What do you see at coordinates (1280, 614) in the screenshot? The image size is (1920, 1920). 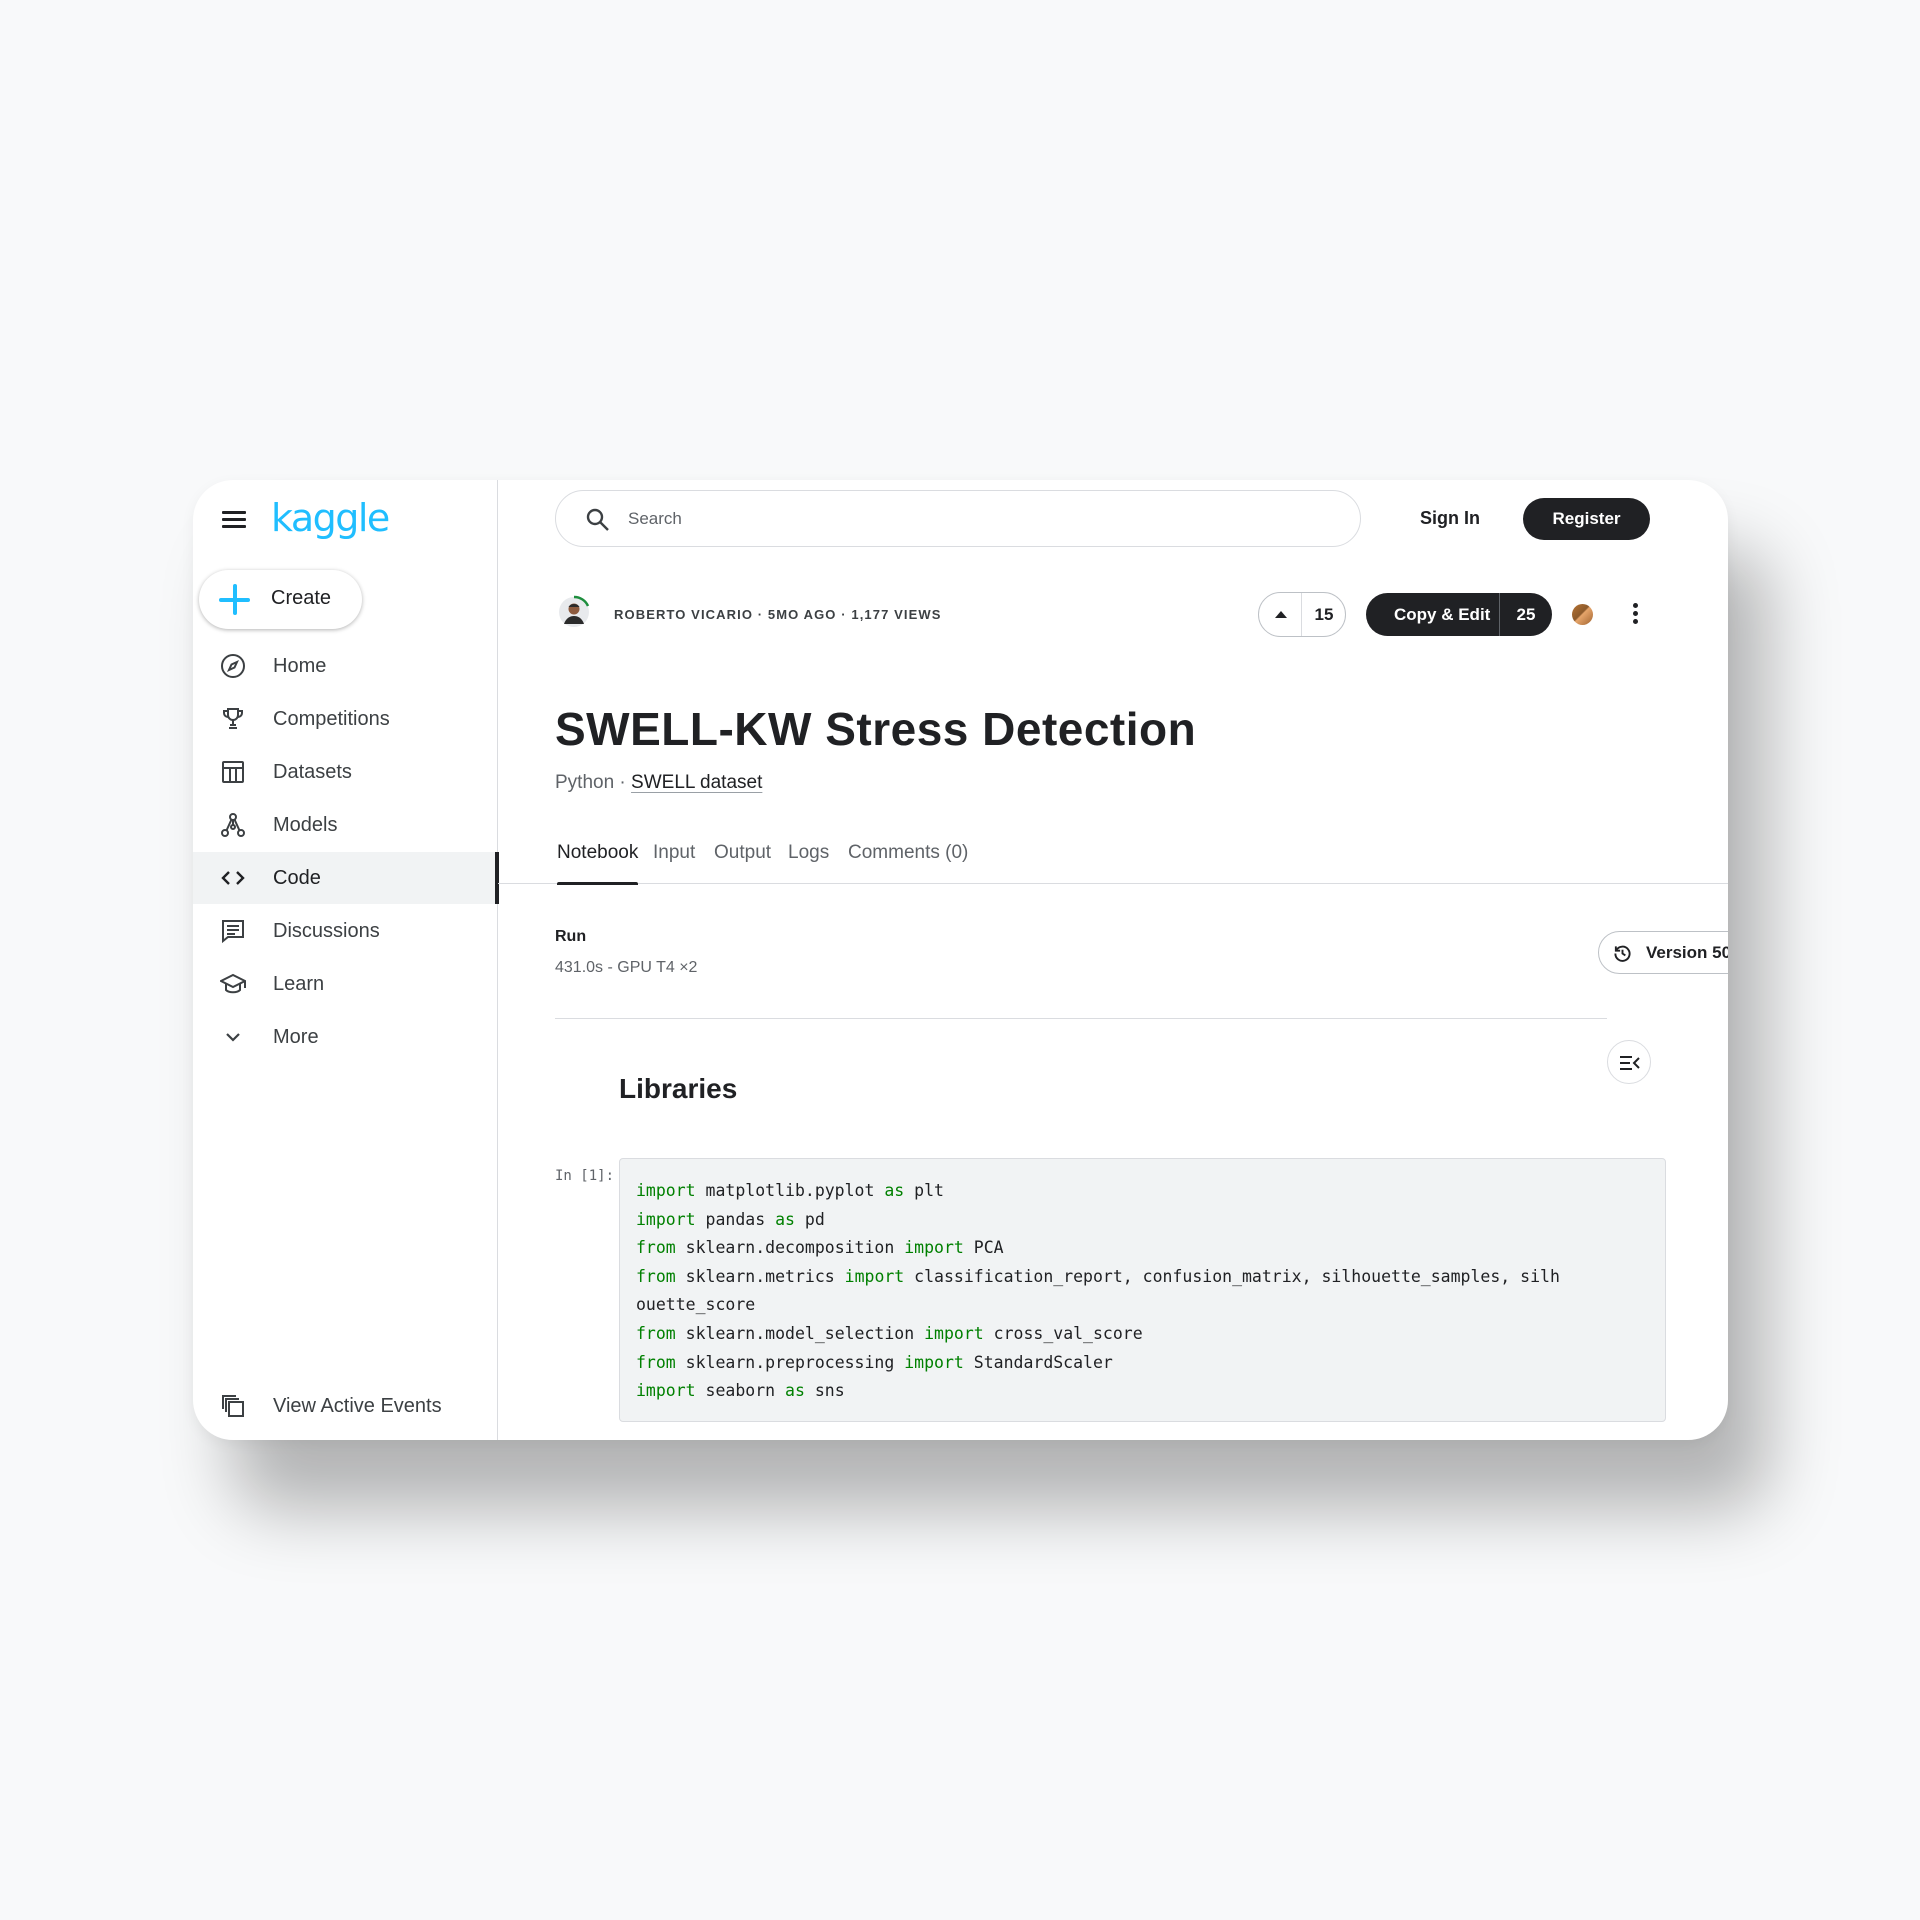 I see `upvote-button` at bounding box center [1280, 614].